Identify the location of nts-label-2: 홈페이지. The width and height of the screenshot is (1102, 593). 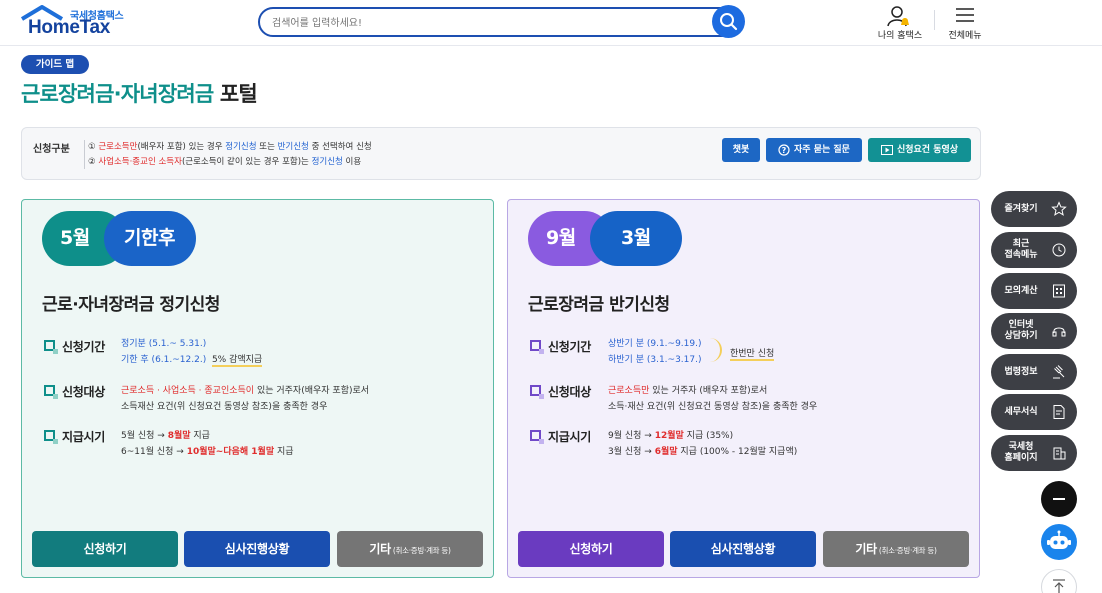
(1021, 458).